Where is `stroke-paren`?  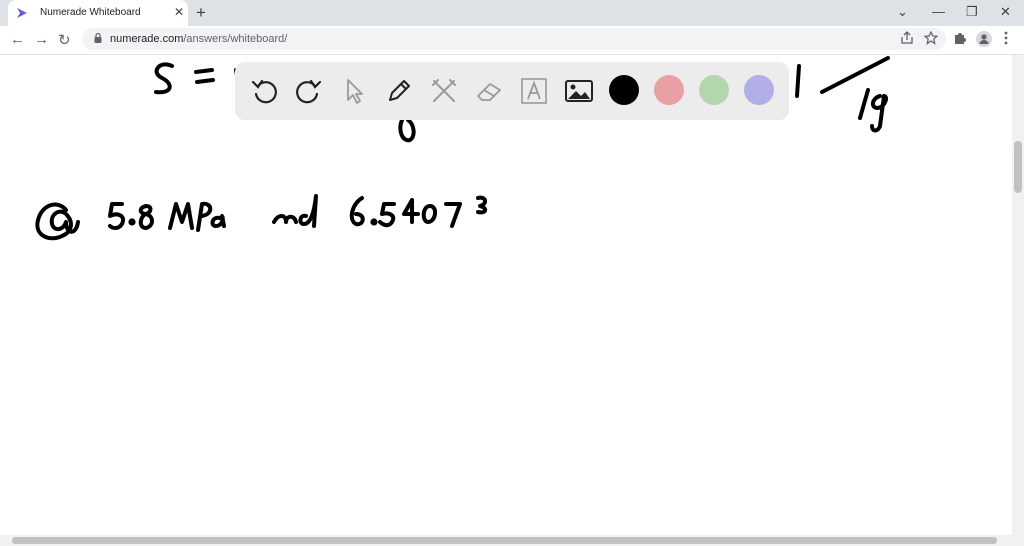 stroke-paren is located at coordinates (798, 81).